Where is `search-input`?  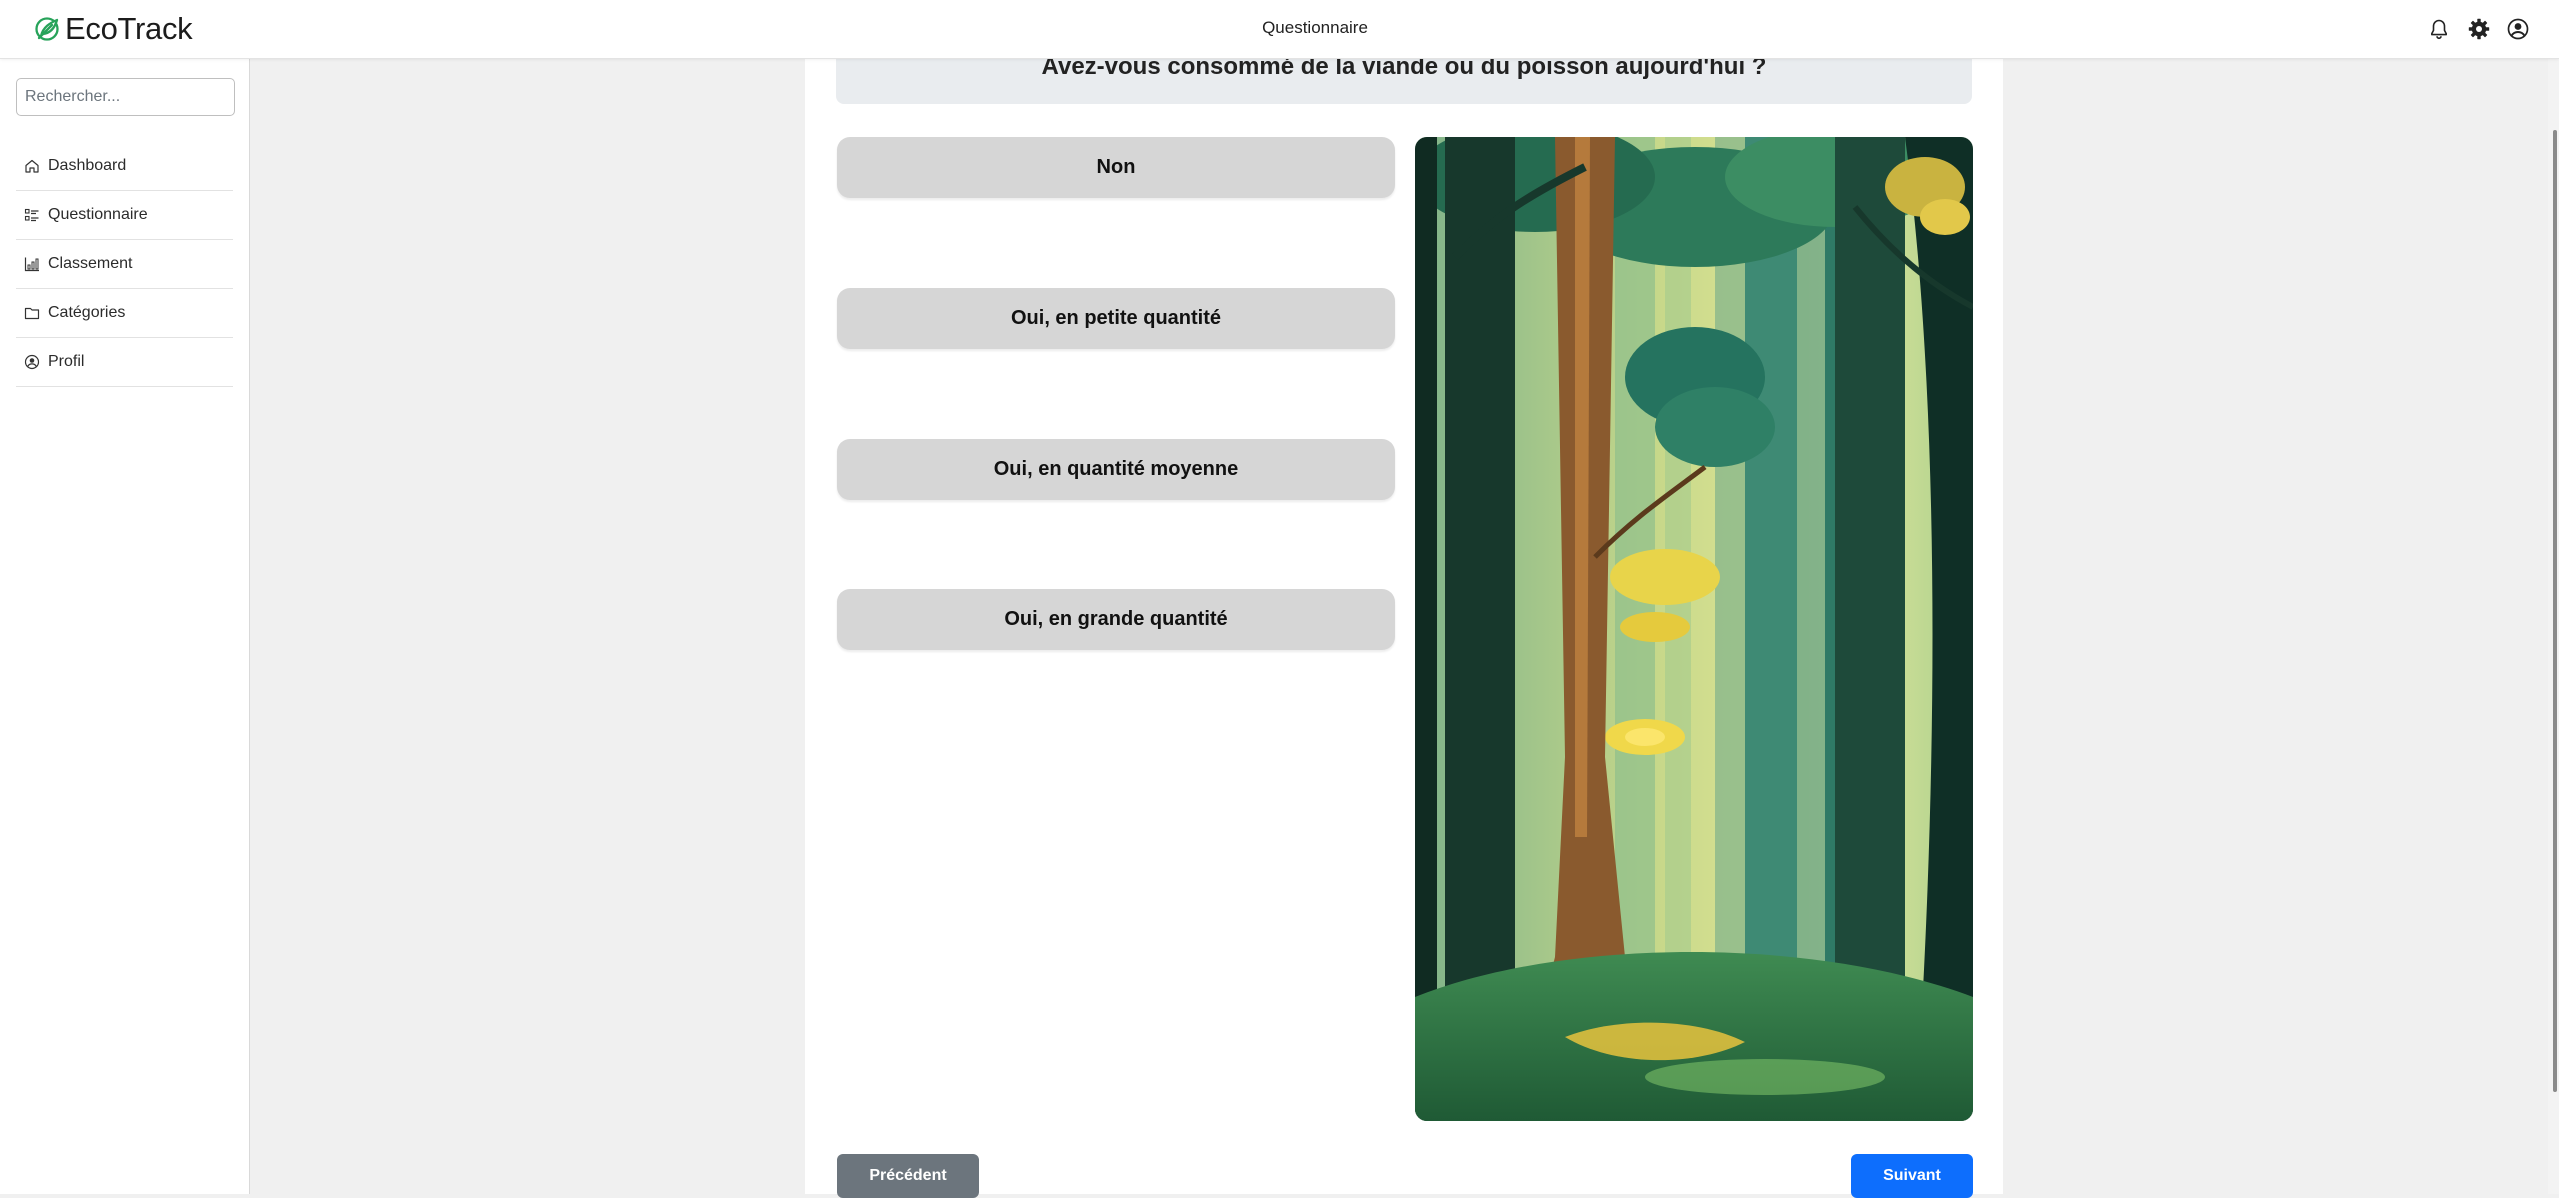 search-input is located at coordinates (125, 97).